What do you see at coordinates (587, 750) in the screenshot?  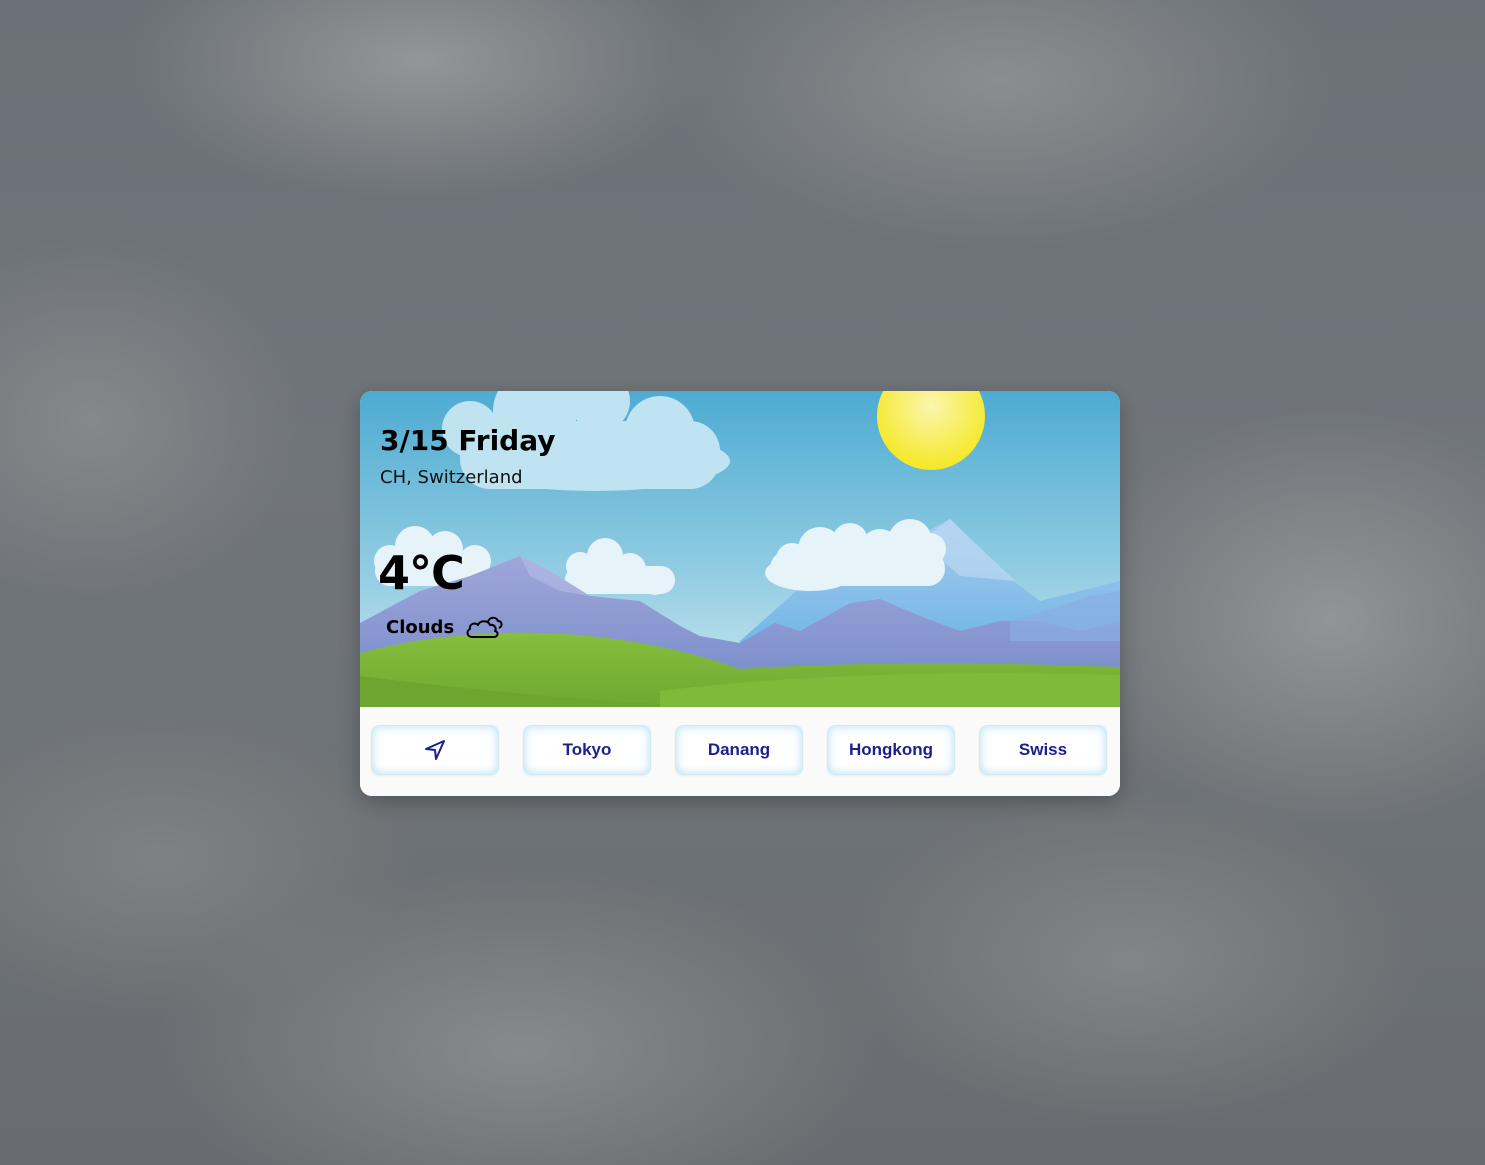 I see `city-button-tokyo: Tokyo` at bounding box center [587, 750].